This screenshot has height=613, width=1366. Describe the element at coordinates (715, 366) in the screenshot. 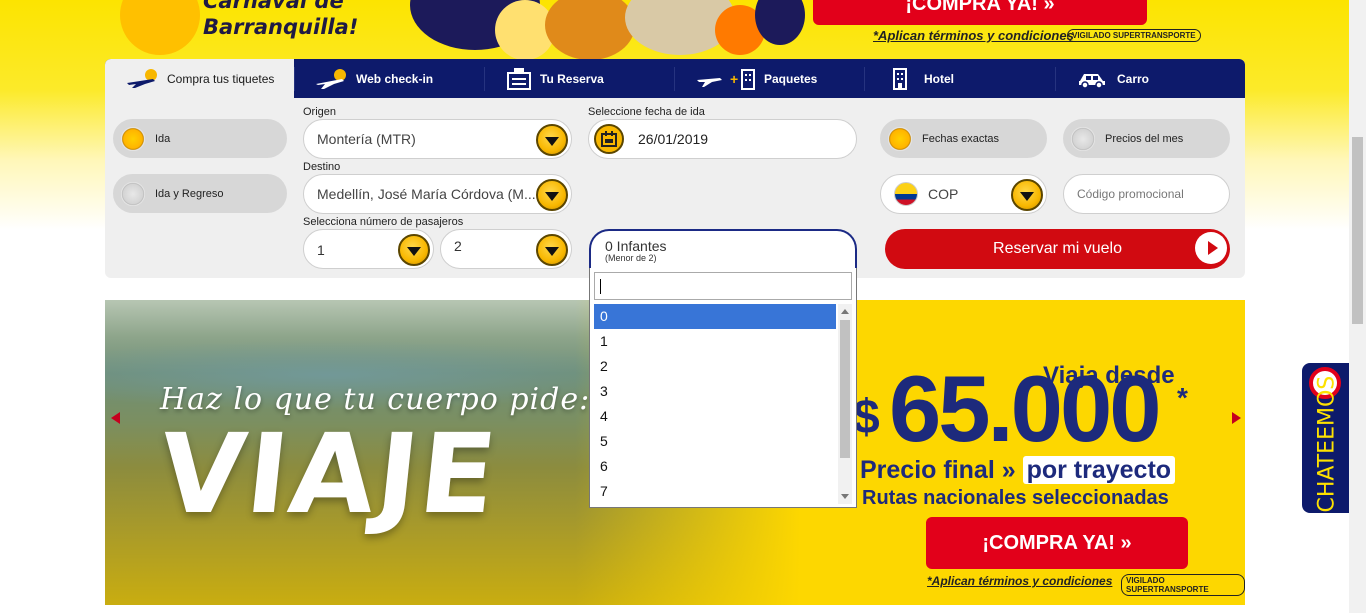

I see `dropdown-option: 2` at that location.